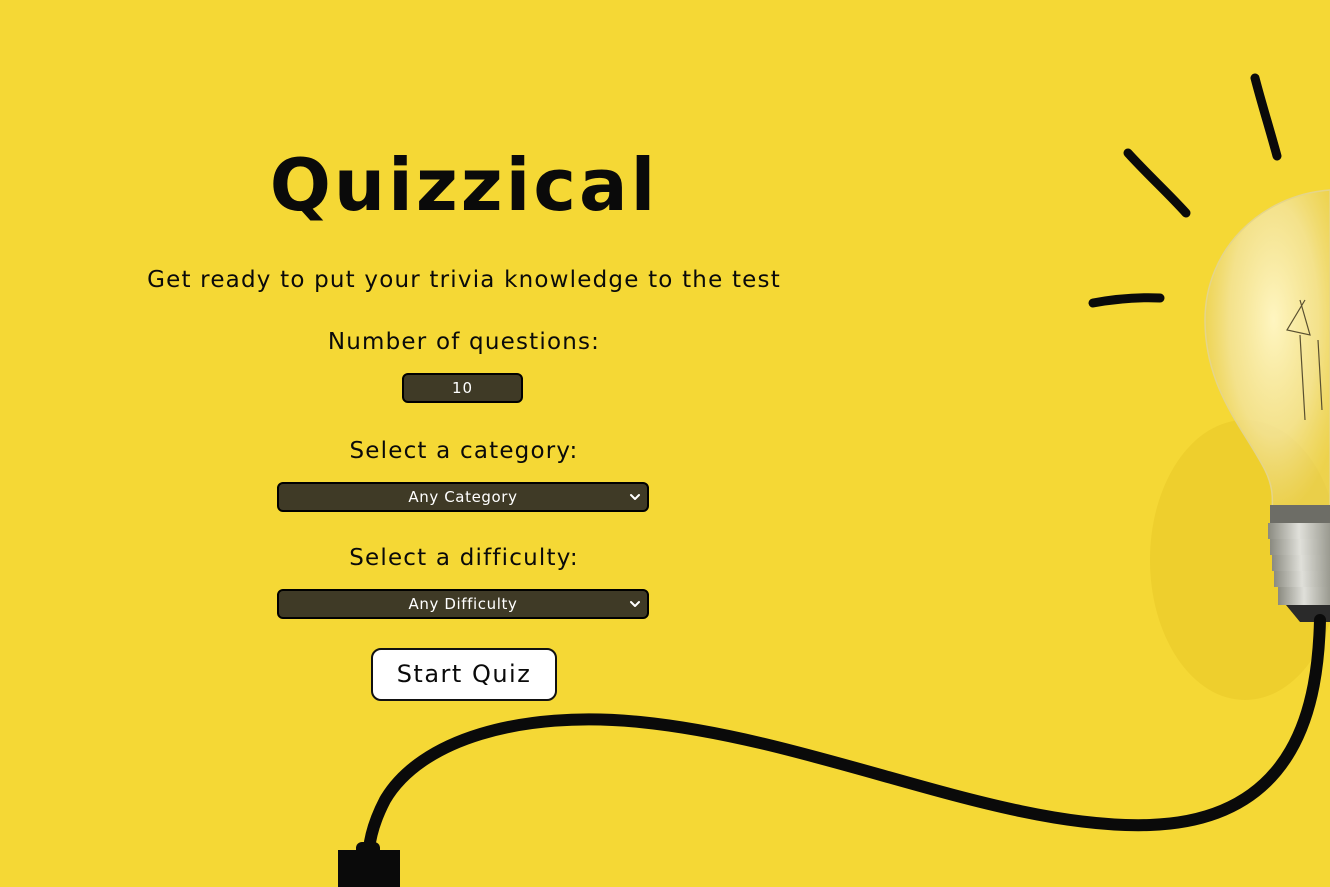  What do you see at coordinates (462, 388) in the screenshot?
I see `questions-count-input: 10` at bounding box center [462, 388].